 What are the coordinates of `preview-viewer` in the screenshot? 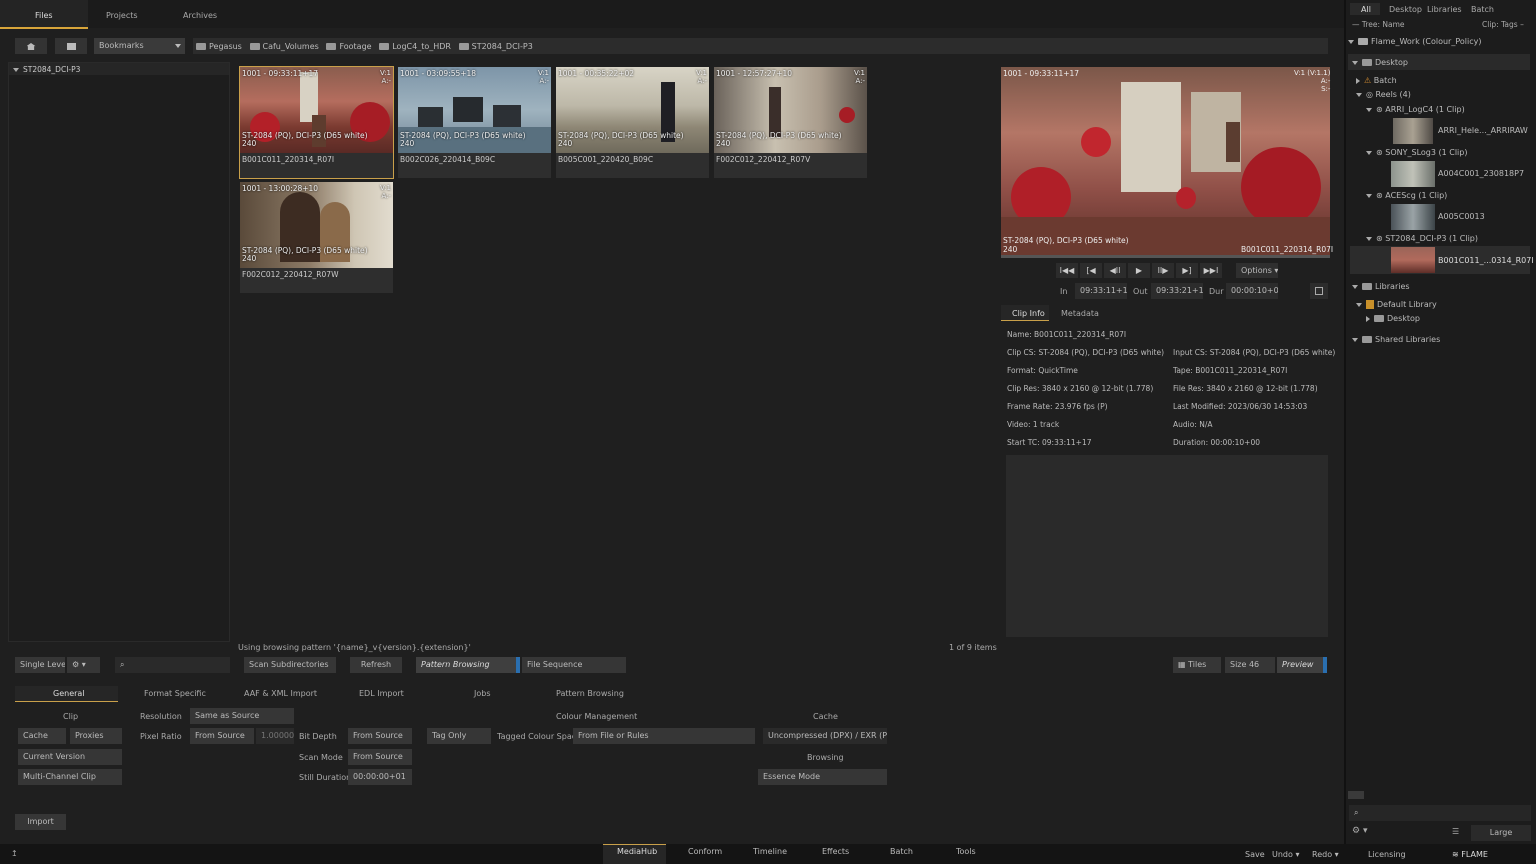 It's located at (1165, 161).